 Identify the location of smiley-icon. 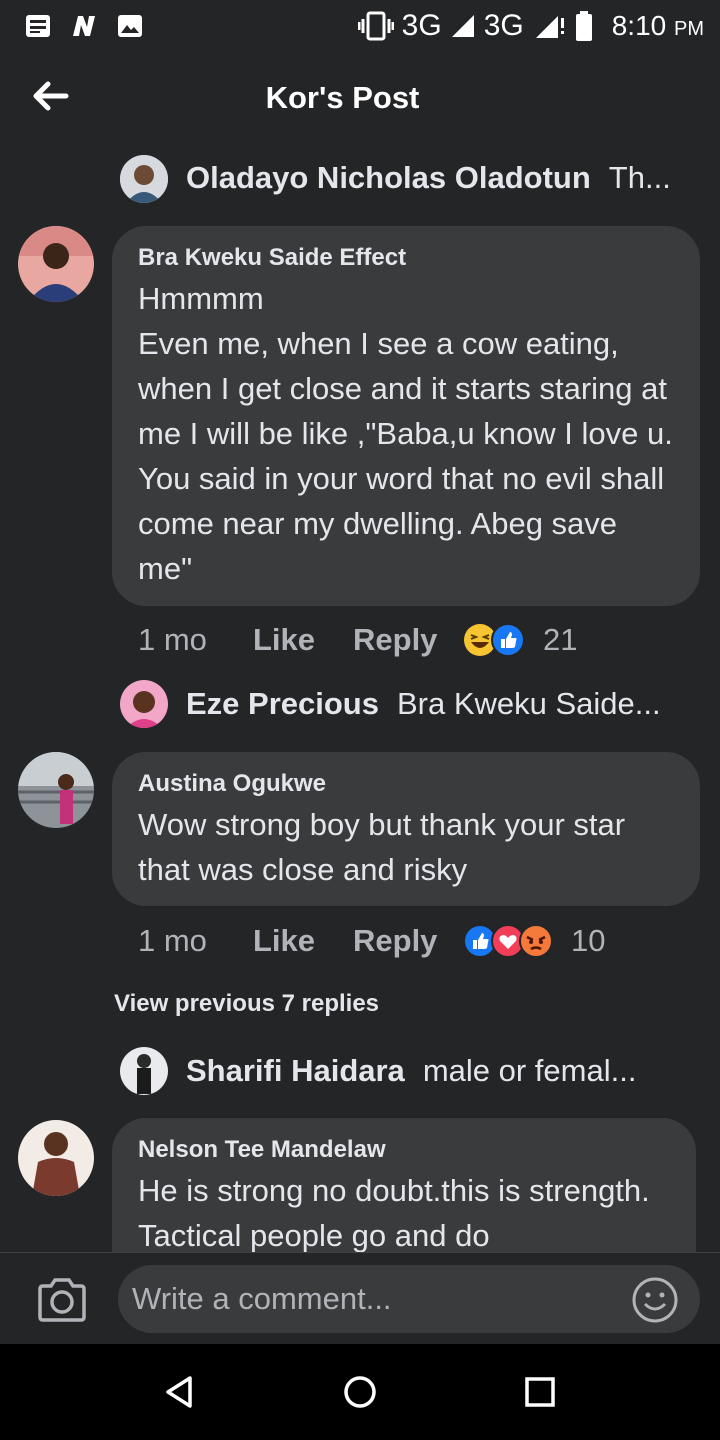
(655, 1300).